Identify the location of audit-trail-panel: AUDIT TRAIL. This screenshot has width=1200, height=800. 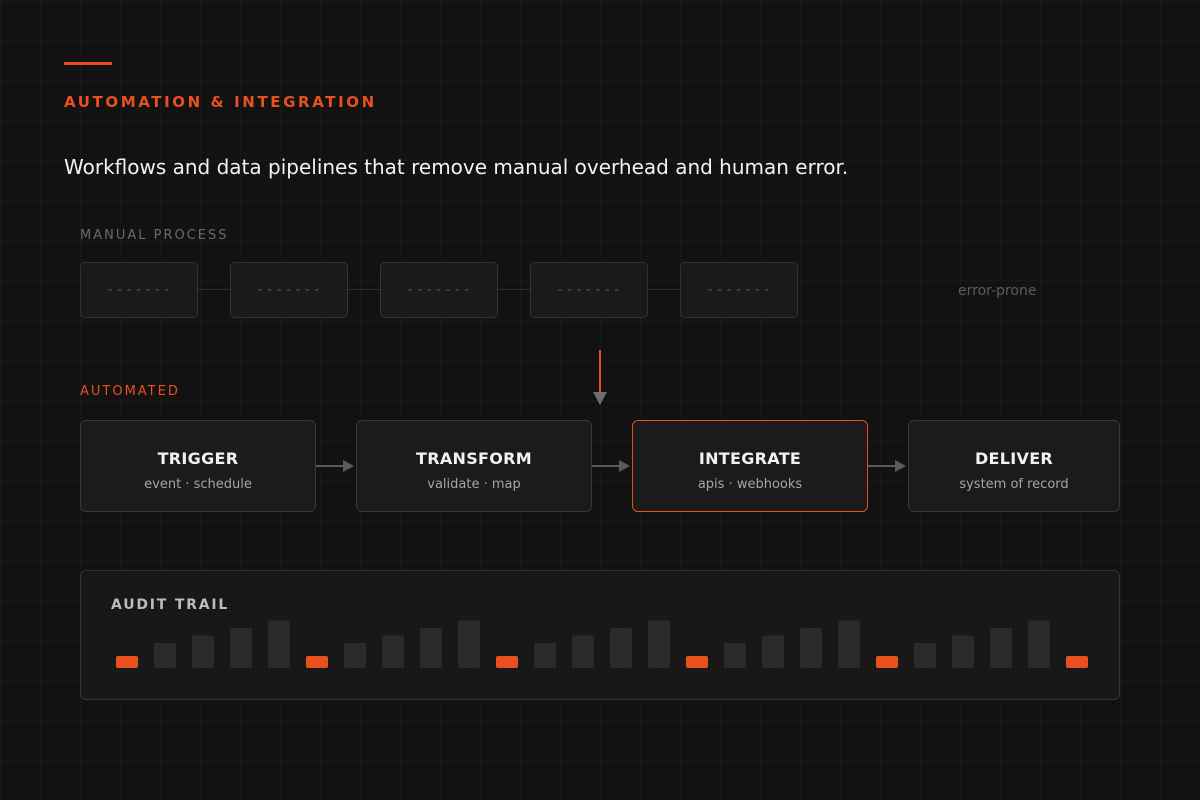
(600, 635).